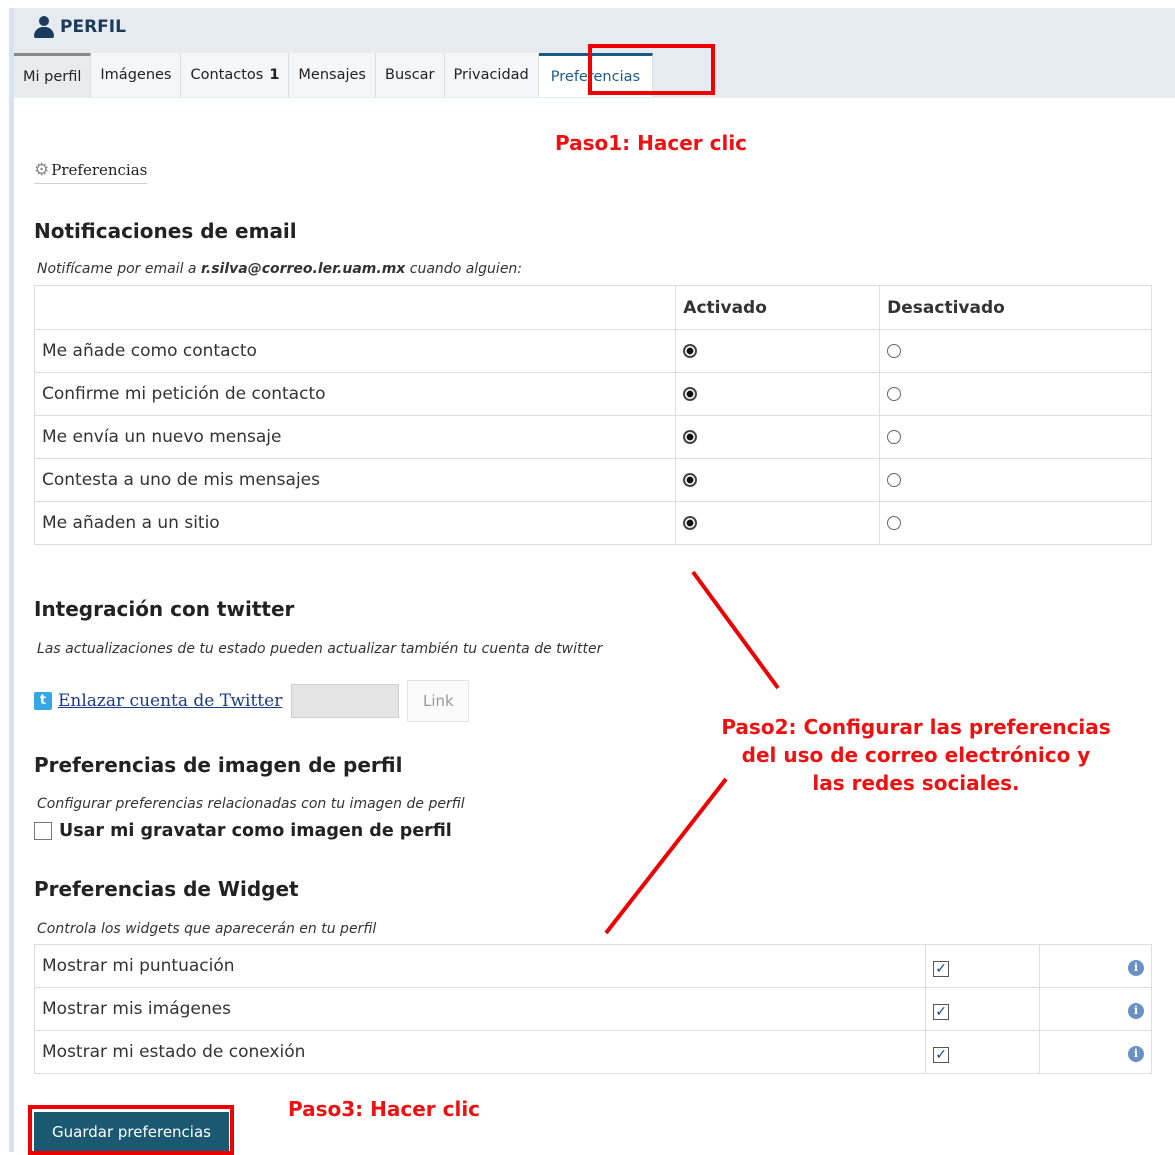 The width and height of the screenshot is (1175, 1155). I want to click on arrow-line-lower, so click(666, 856).